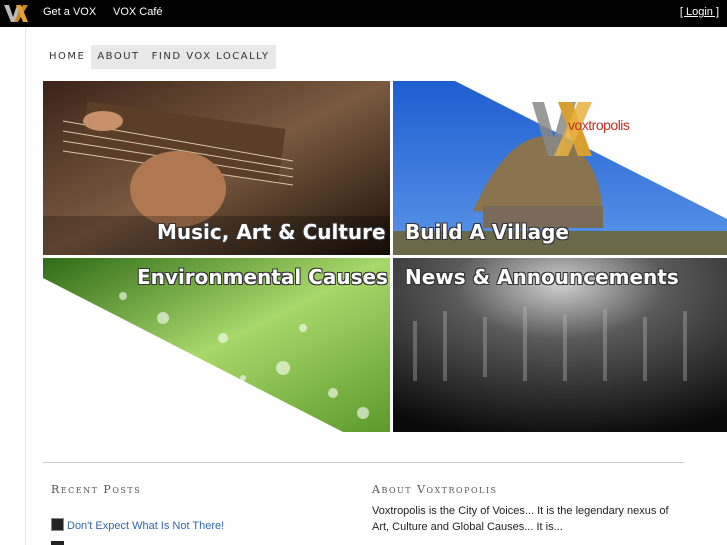  What do you see at coordinates (145, 526) in the screenshot?
I see `recent-post-link: Don't Expect What Is Not There!` at bounding box center [145, 526].